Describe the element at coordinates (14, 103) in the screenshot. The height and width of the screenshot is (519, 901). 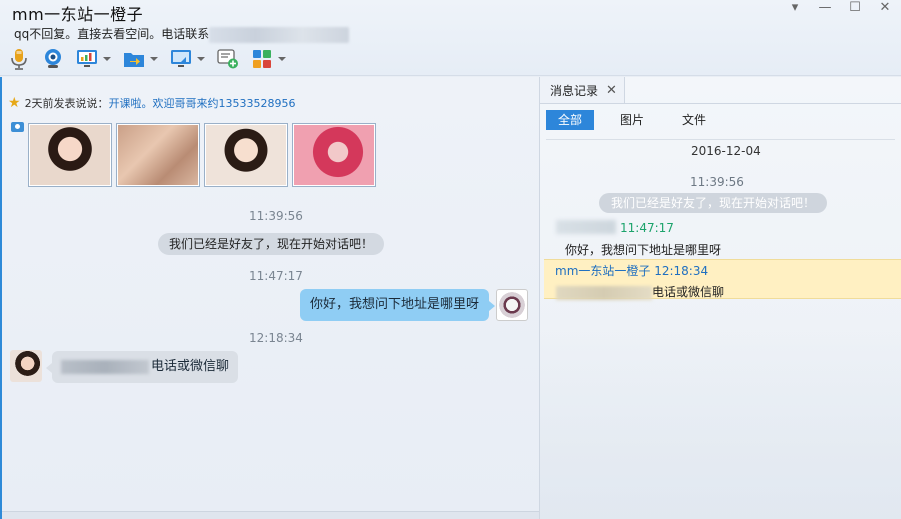
I see `star-icon: ★` at that location.